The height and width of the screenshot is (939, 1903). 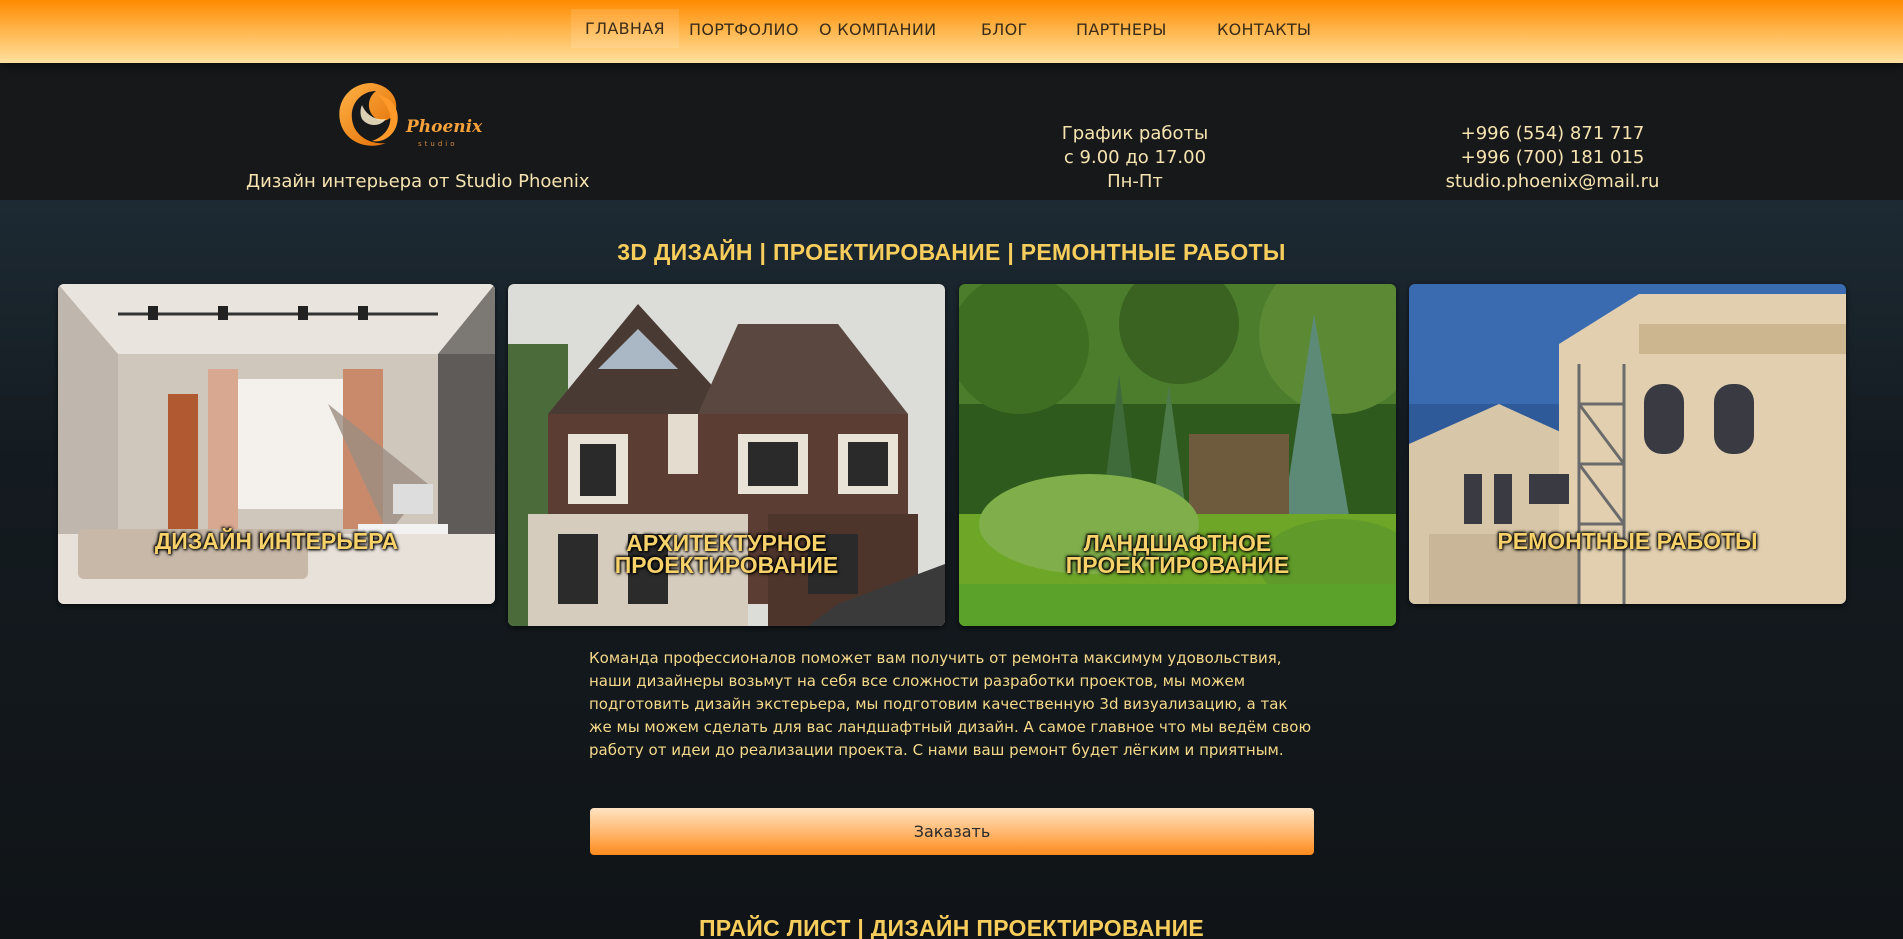 I want to click on nav-item-partners: ПАРТНЕРЫ, so click(x=1121, y=29).